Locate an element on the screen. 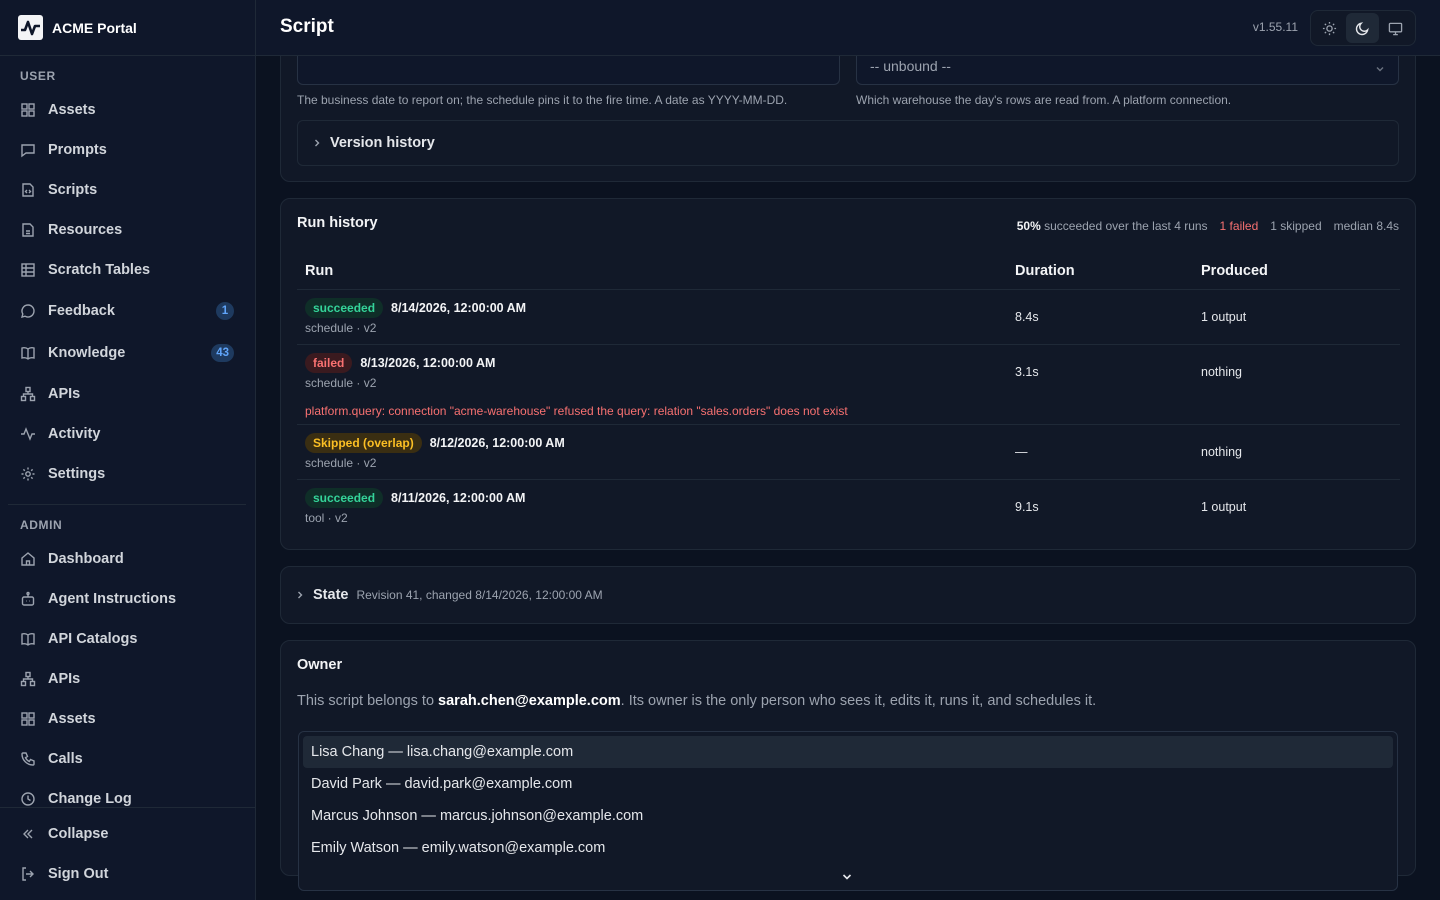 This screenshot has height=900, width=1440. sidebar-item-calls: Calls is located at coordinates (128, 759).